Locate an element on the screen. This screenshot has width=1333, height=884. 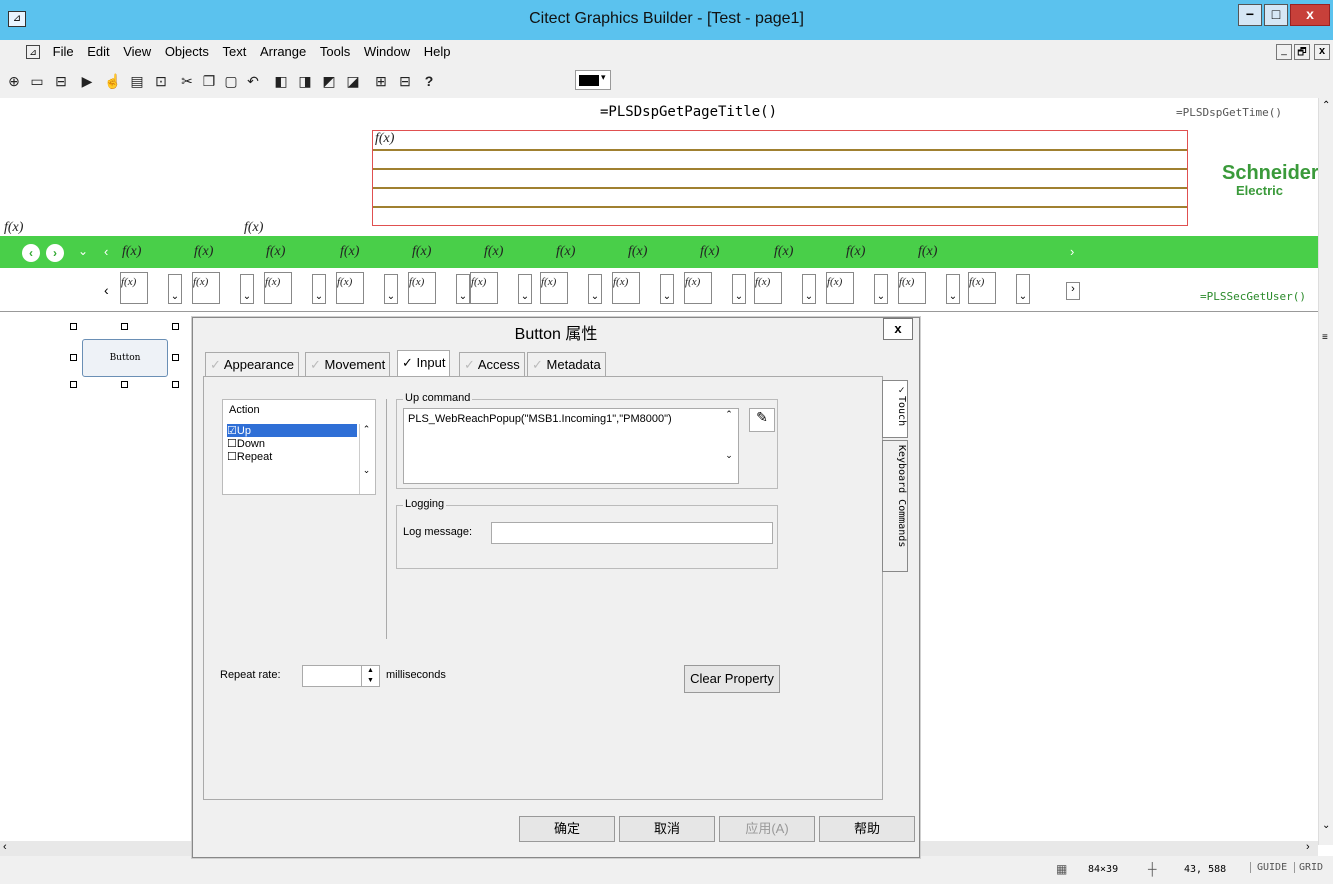
restore-button: □ is located at coordinates (1276, 15).